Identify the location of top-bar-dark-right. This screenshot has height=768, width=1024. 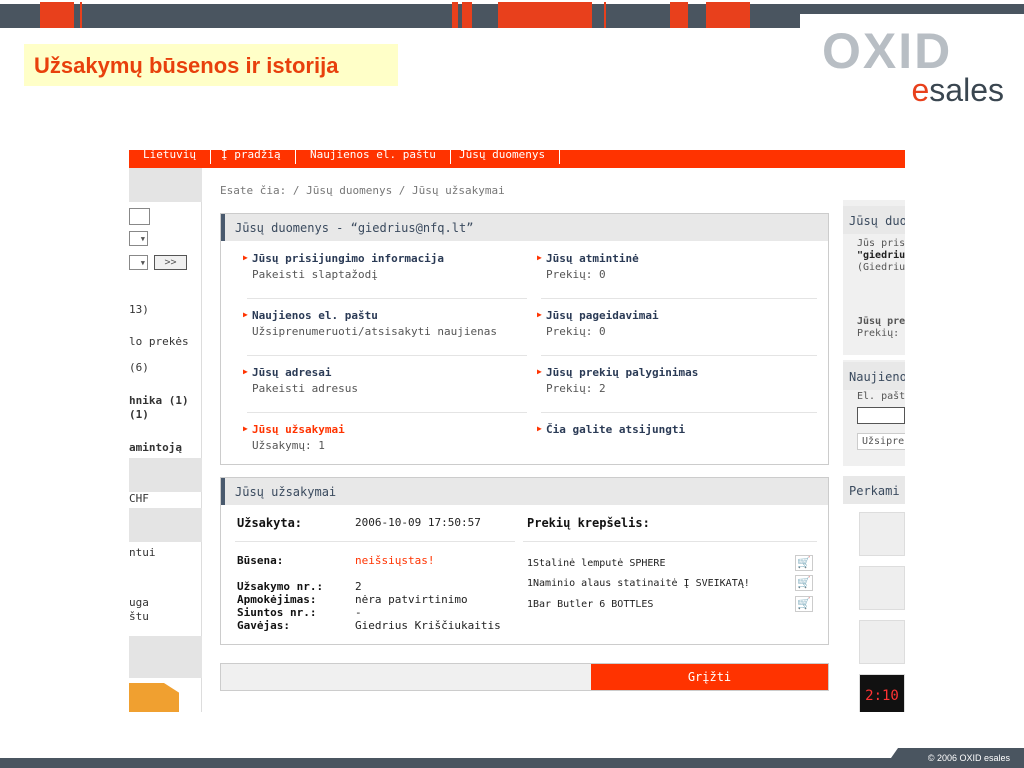
(902, 9).